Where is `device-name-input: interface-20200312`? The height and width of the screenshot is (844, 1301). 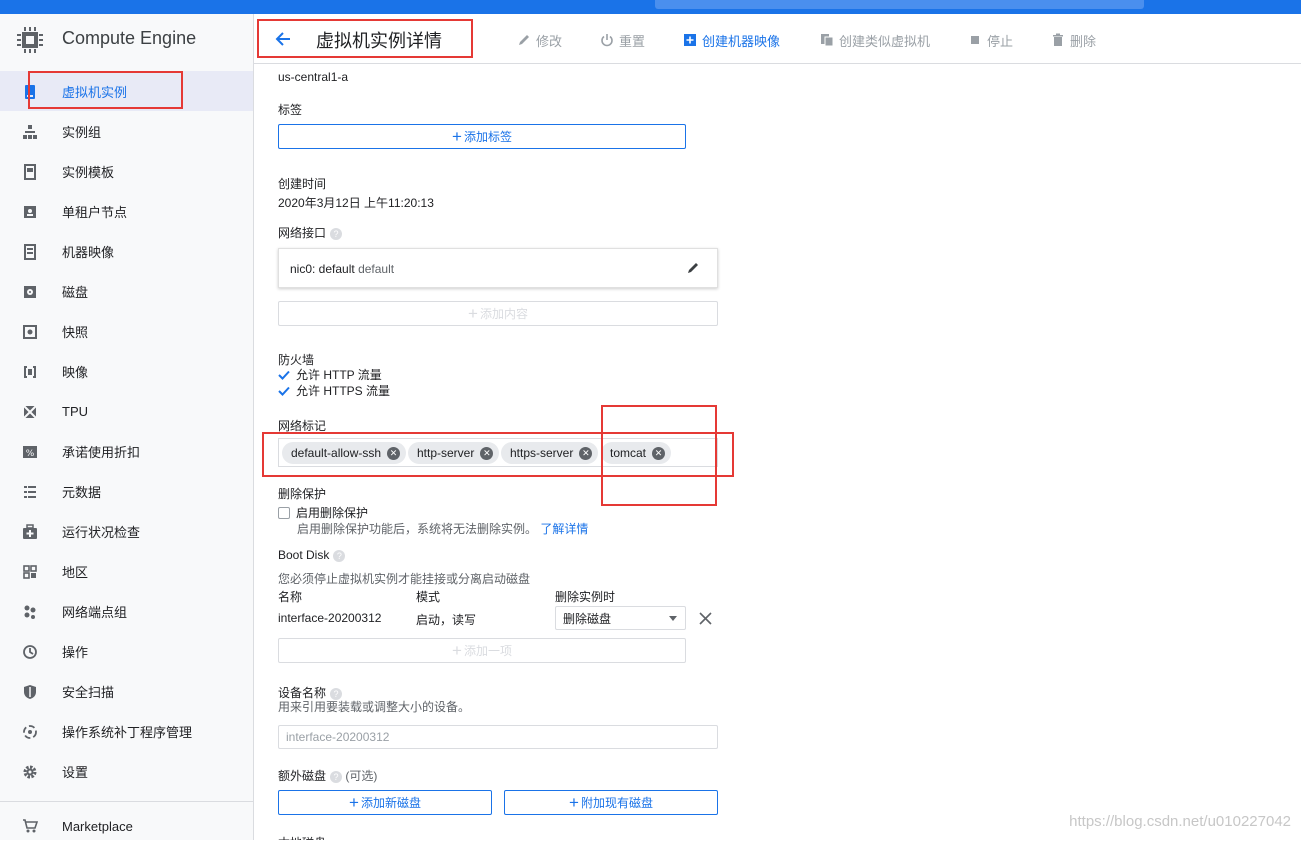 device-name-input: interface-20200312 is located at coordinates (498, 737).